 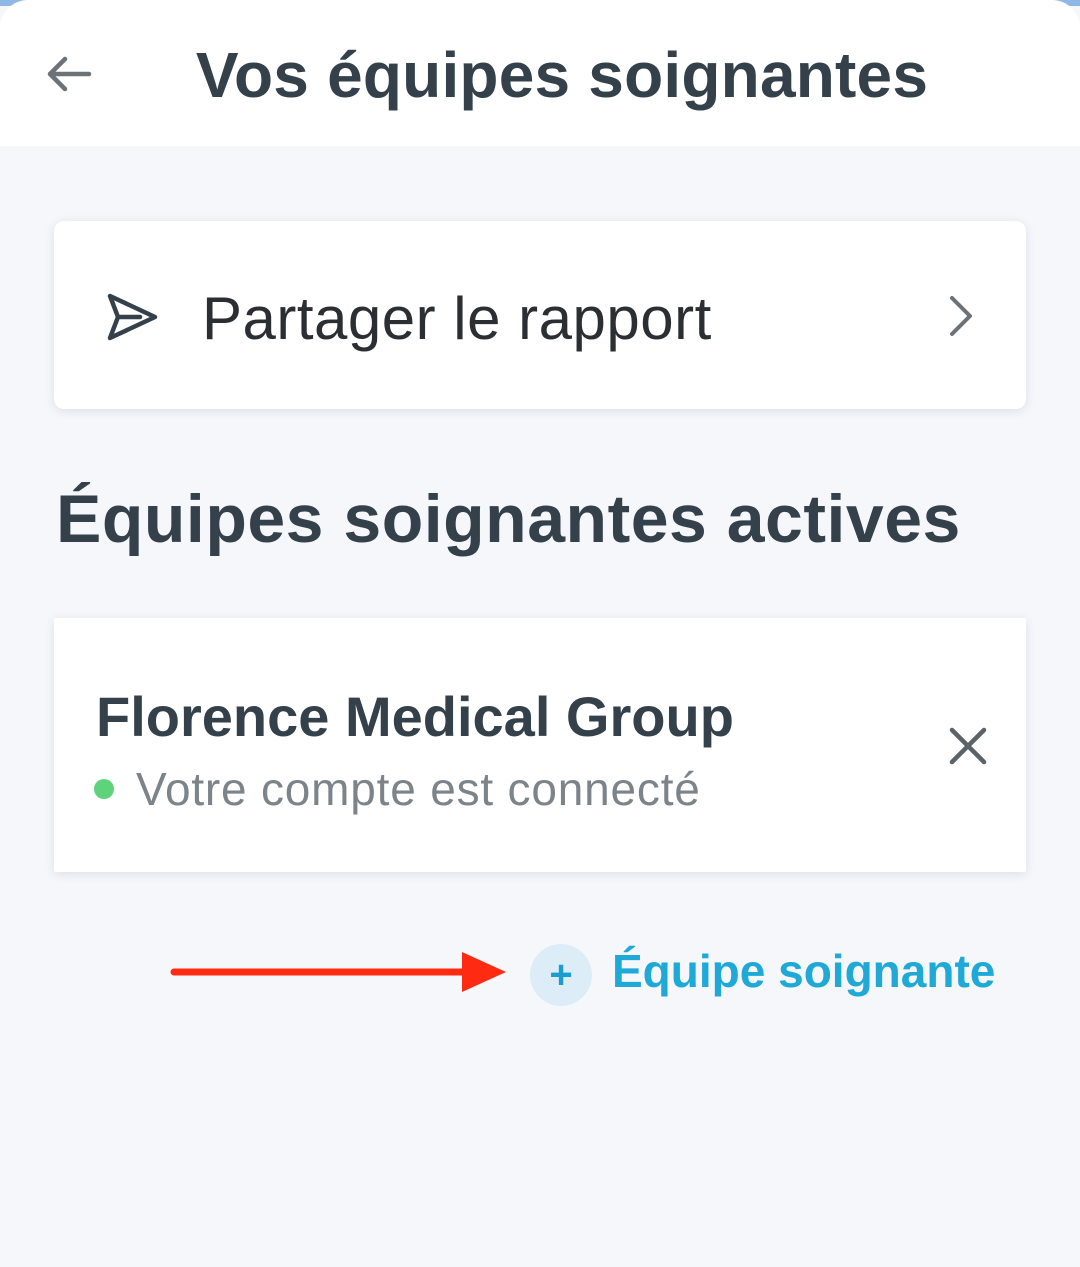 I want to click on add-care-team-button: + Équipe soignante, so click(x=765, y=974).